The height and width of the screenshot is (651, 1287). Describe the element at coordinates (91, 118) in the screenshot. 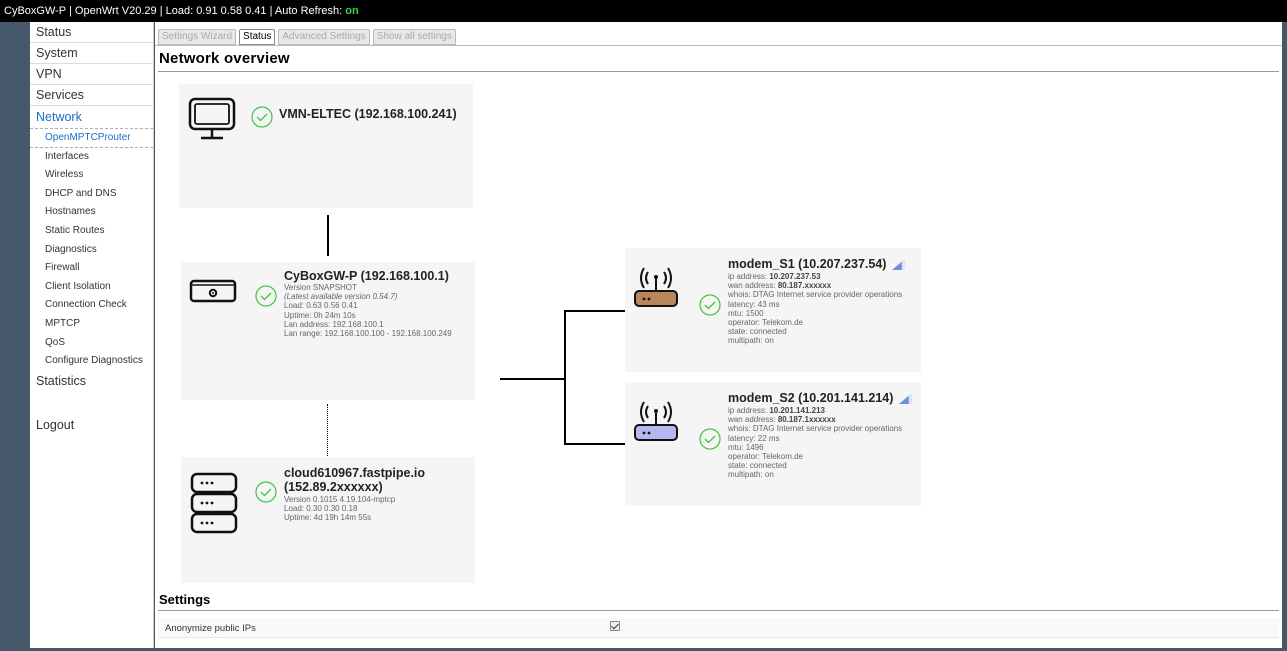

I see `sidebar-item-network: Network` at that location.